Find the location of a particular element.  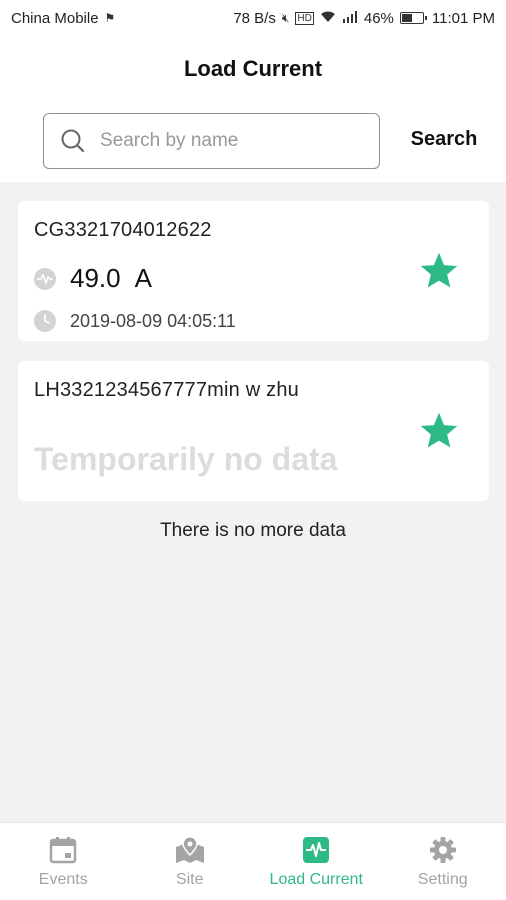

clock-icon is located at coordinates (45, 321).